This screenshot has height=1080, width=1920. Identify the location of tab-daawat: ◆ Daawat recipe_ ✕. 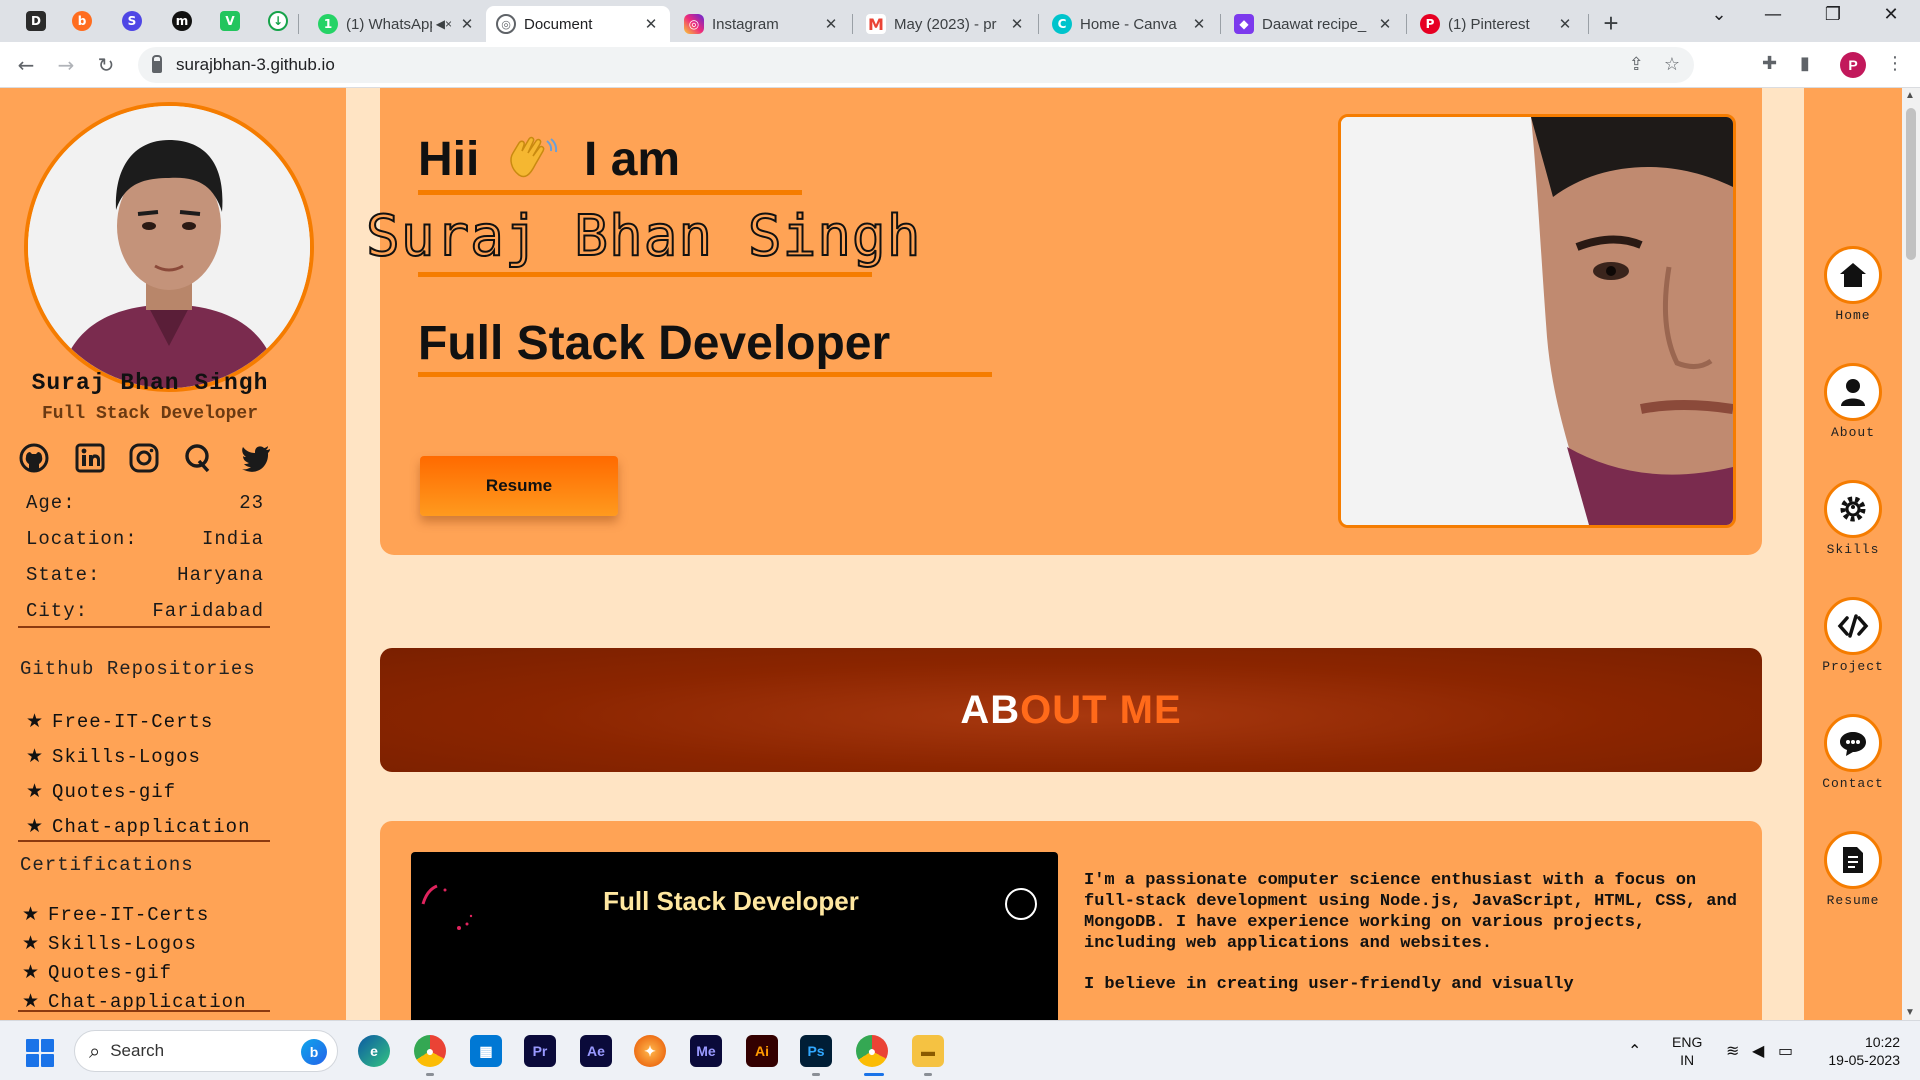
(1314, 24).